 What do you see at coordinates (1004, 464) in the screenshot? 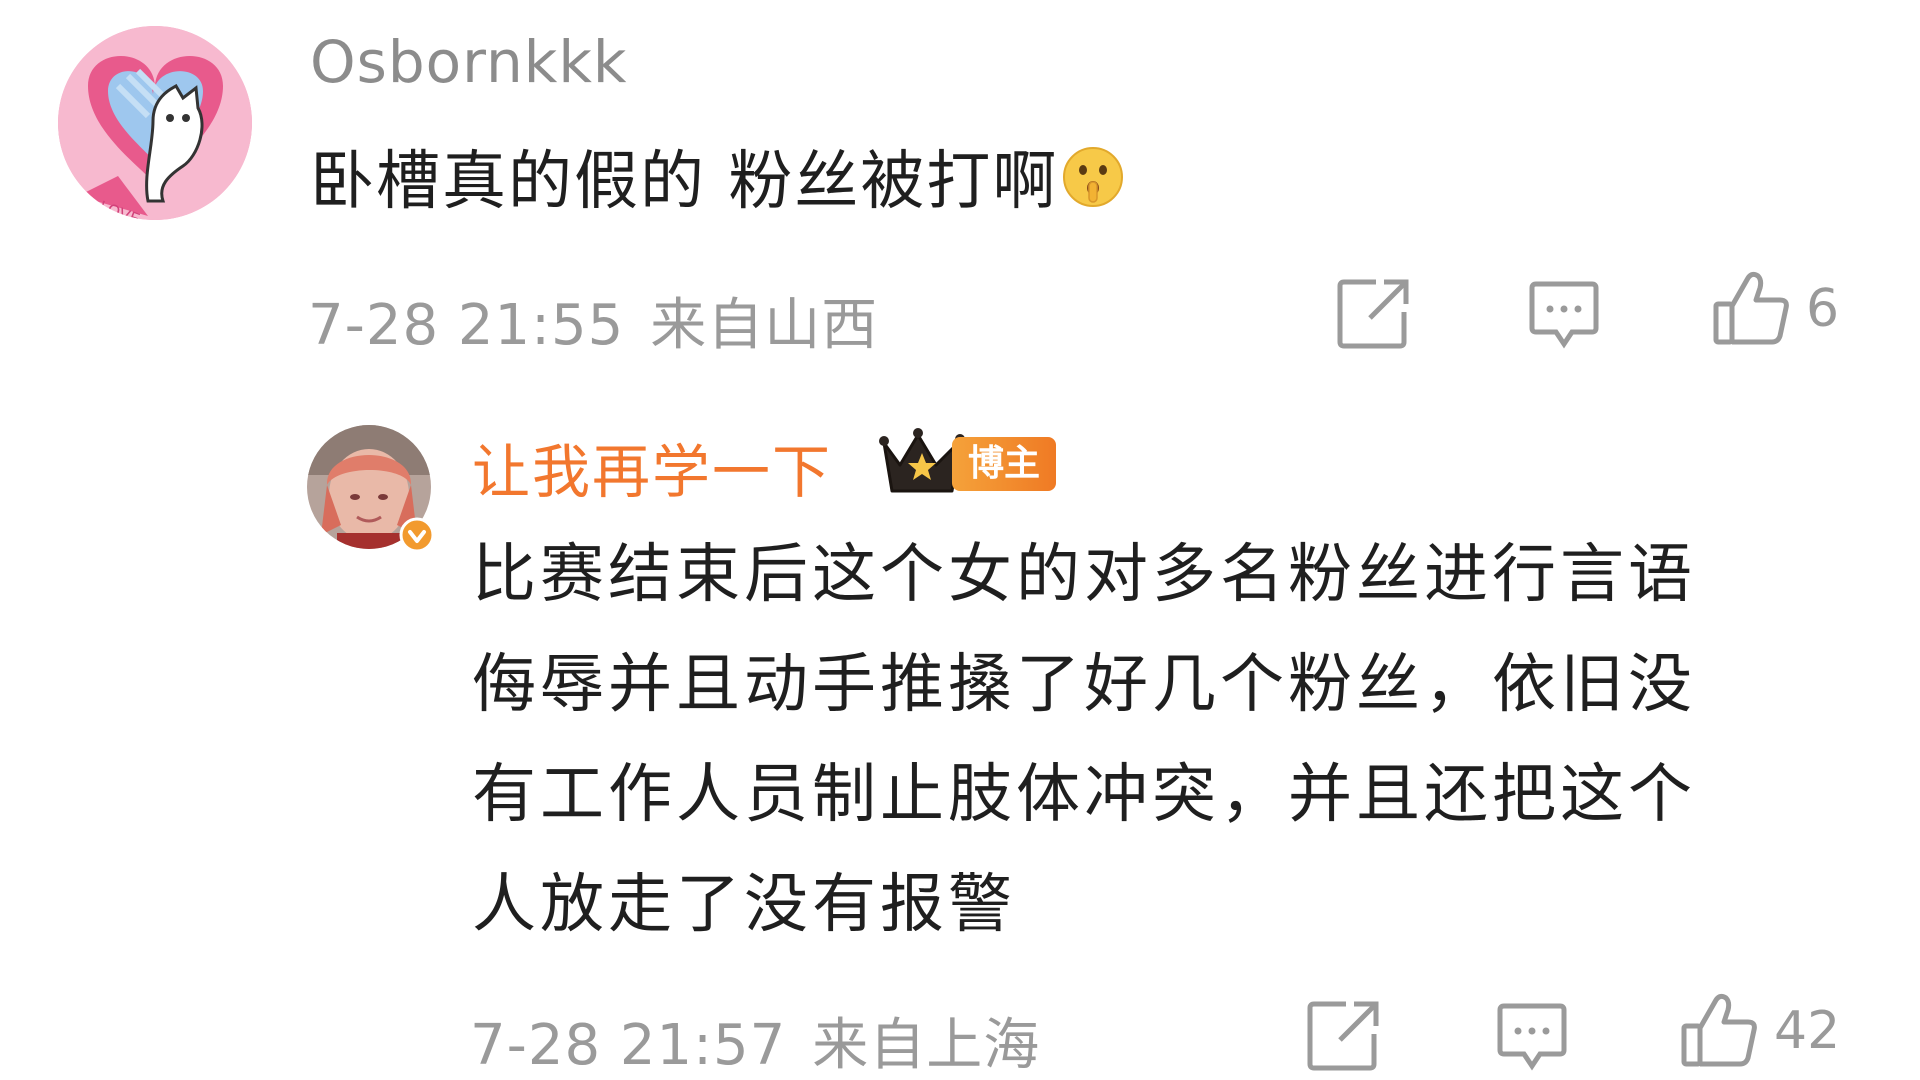
I see `blogger-badge: 博主` at bounding box center [1004, 464].